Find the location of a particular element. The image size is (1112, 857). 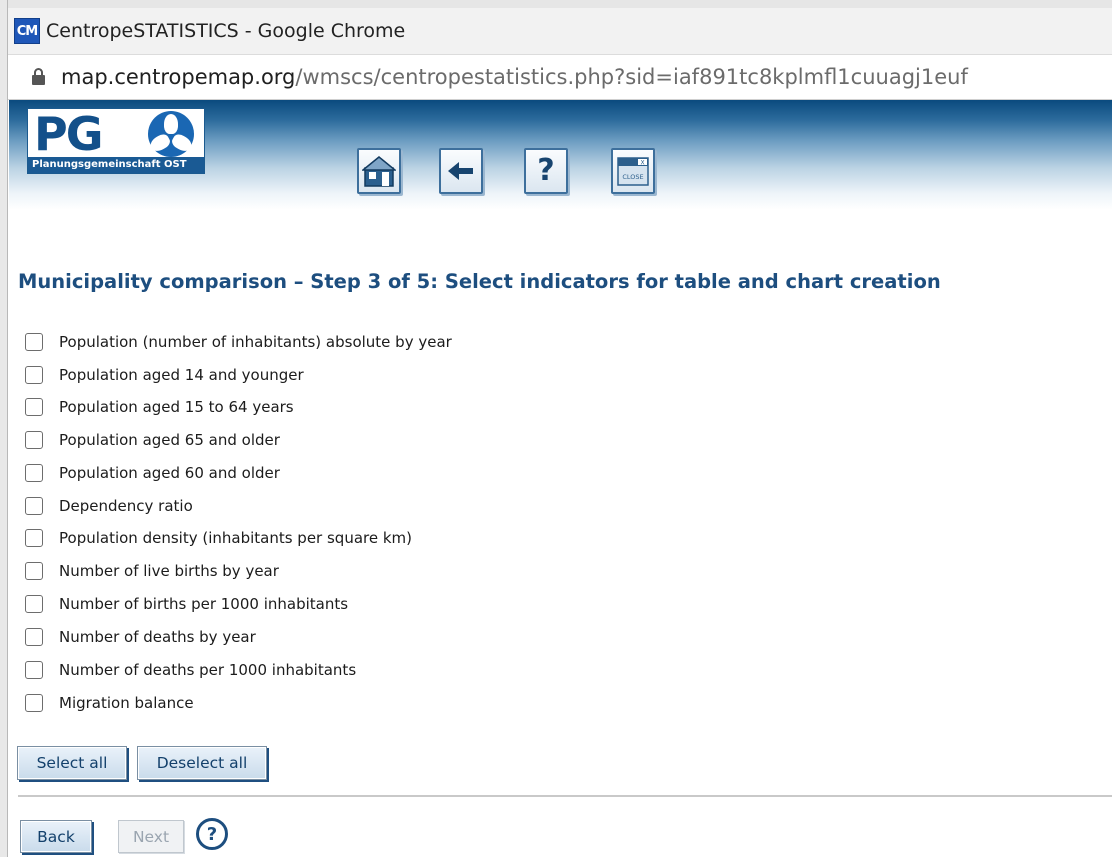

close-window-button: X CLOSE is located at coordinates (633, 171).